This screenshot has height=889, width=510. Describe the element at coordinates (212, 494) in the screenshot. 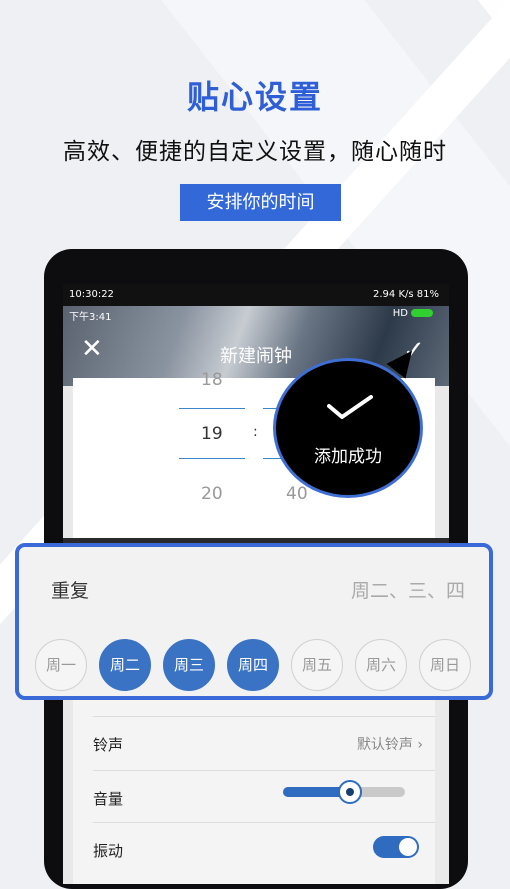

I see `picker-hour-next: 20` at that location.